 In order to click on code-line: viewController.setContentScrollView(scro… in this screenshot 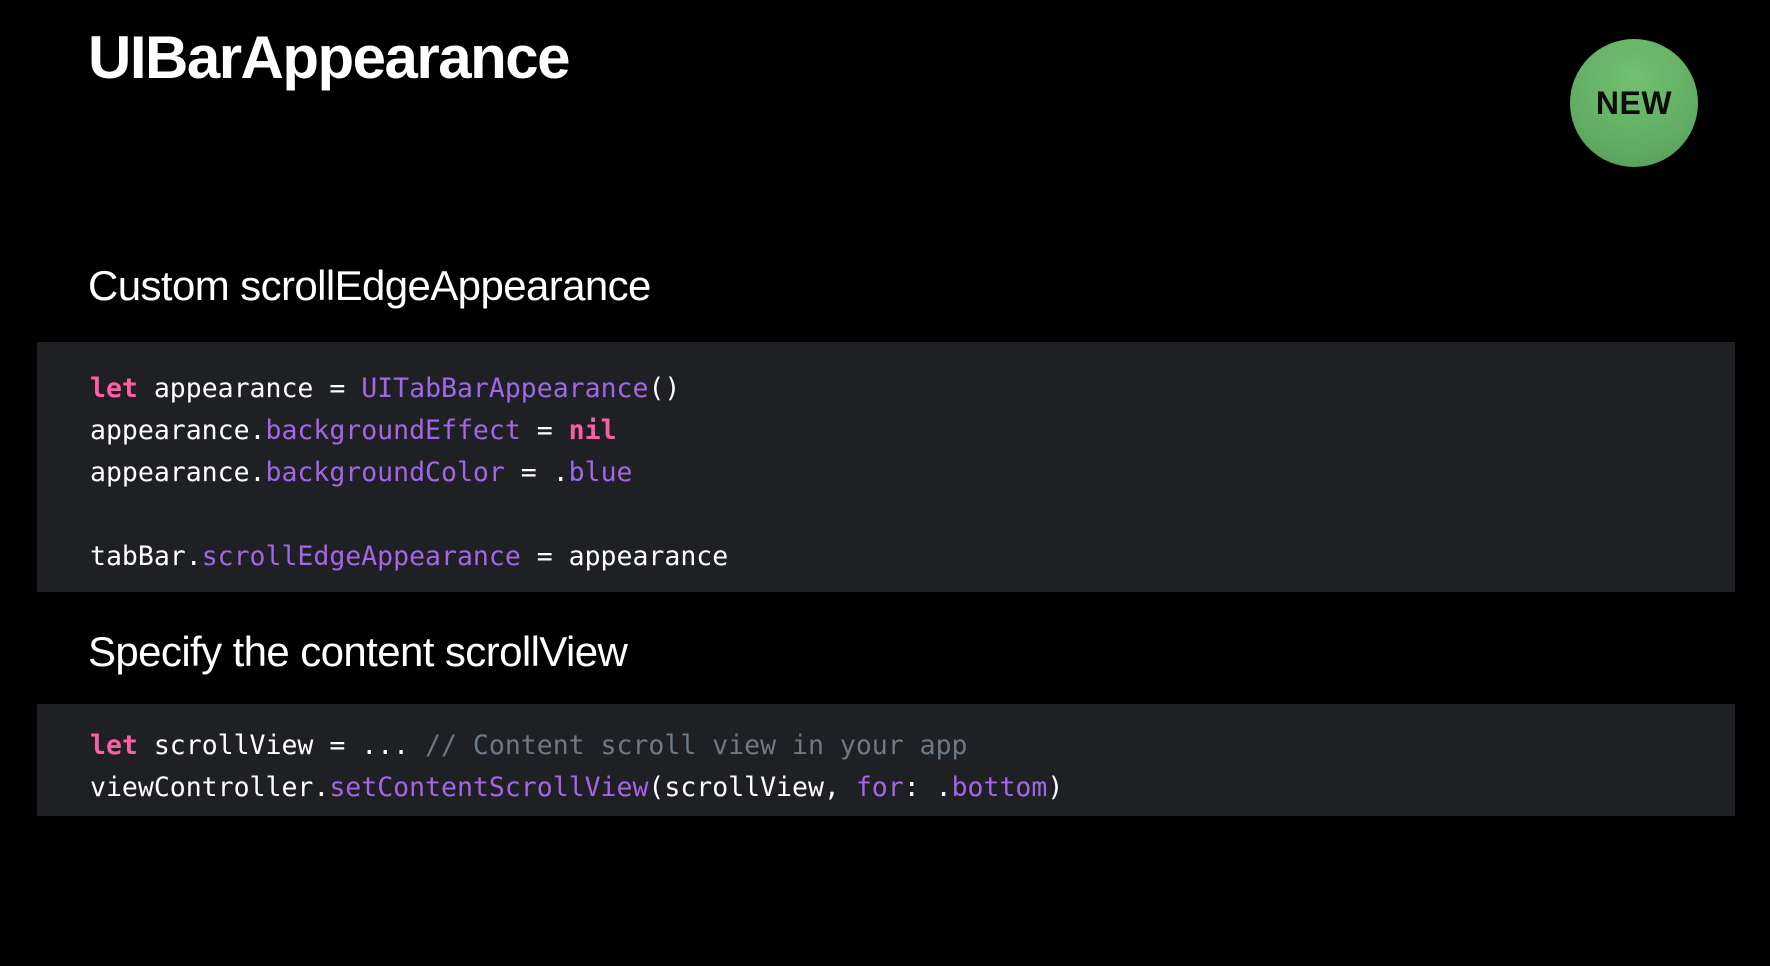, I will do `click(912, 788)`.